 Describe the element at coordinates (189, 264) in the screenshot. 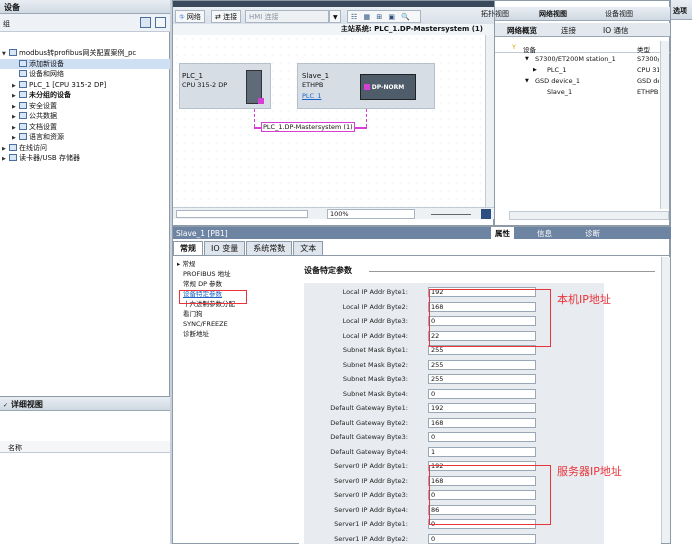

I see `nav-item-label: 常规` at that location.